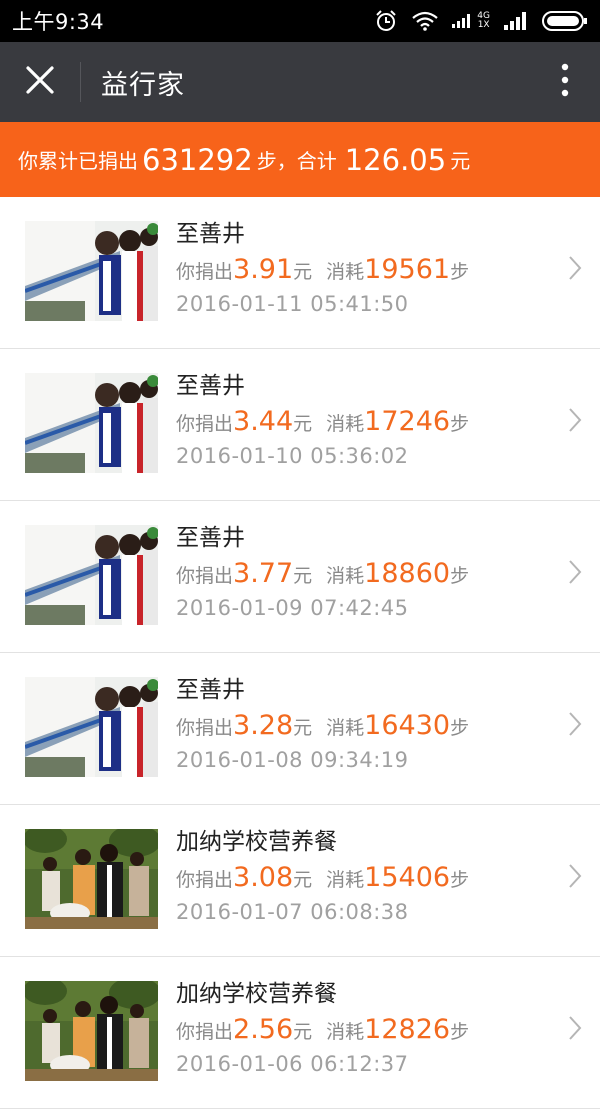  What do you see at coordinates (292, 456) in the screenshot?
I see `donation-timestamp: 2016-01-10 05:36:02` at bounding box center [292, 456].